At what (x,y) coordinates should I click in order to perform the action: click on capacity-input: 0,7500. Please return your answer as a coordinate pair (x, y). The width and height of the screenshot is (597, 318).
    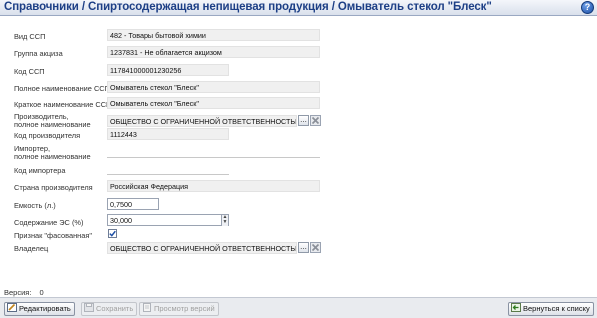
    Looking at the image, I should click on (133, 204).